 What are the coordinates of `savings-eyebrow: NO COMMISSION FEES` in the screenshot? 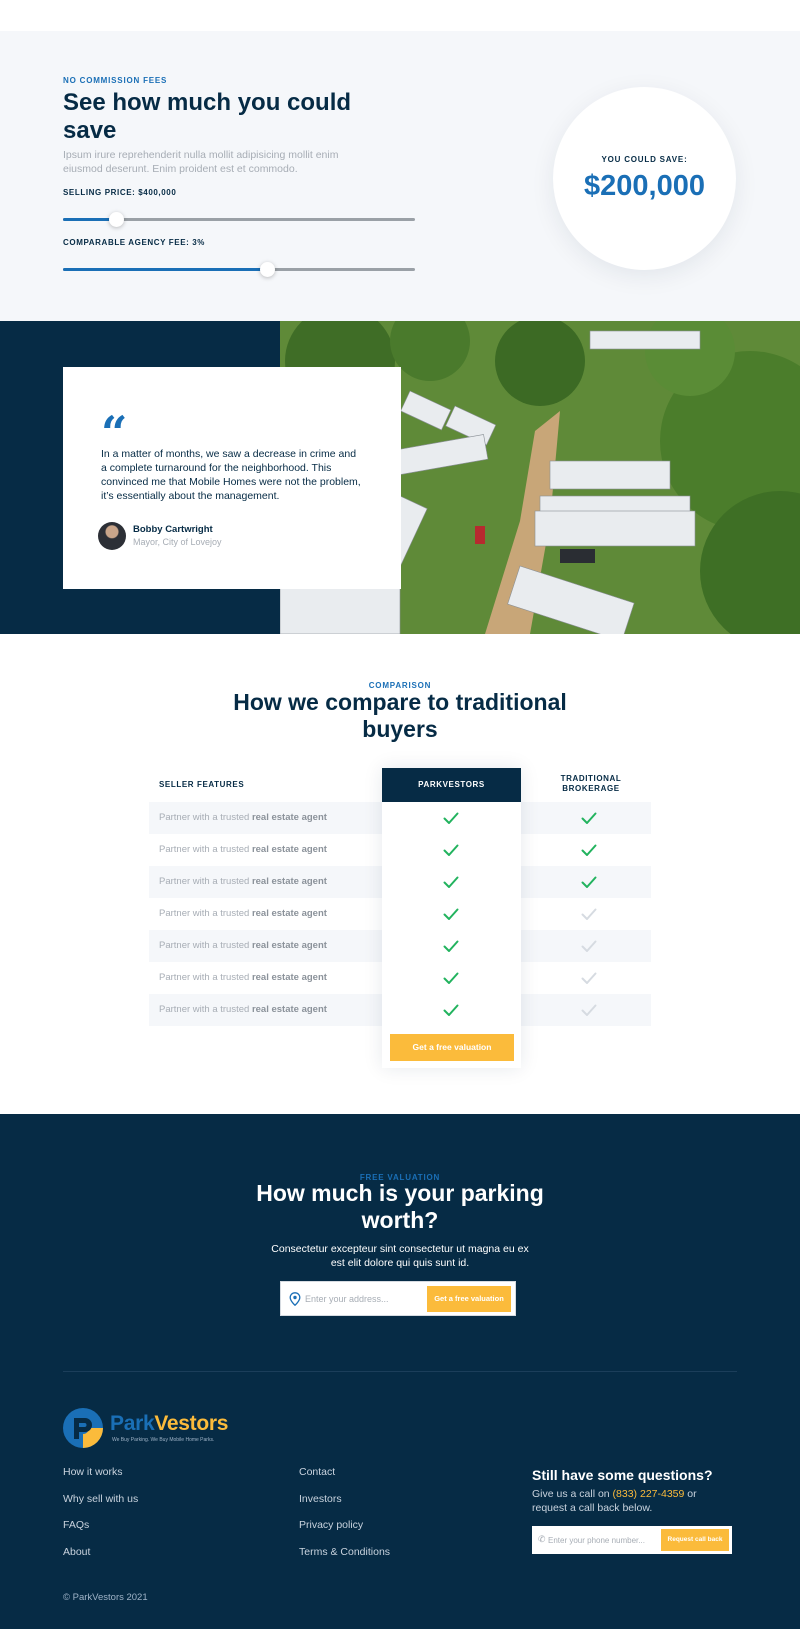 It's located at (115, 80).